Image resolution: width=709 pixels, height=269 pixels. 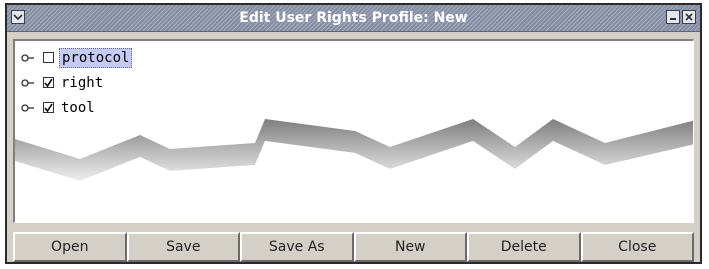 I want to click on save-button: Save, so click(x=183, y=247).